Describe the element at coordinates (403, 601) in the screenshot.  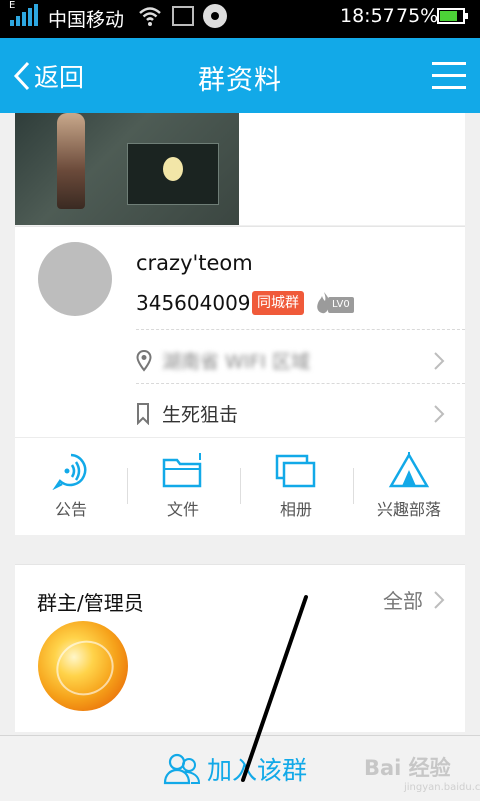
I see `all-admins-label: 全部` at that location.